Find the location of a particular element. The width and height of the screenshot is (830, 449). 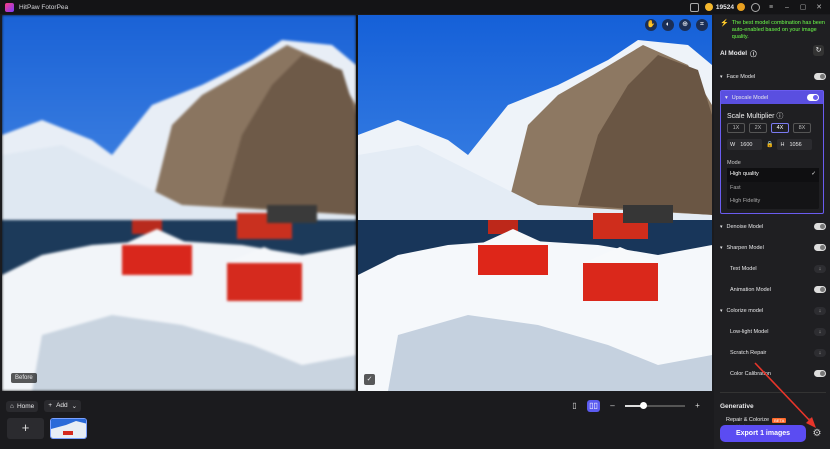

mode-label: Mode is located at coordinates (734, 163).